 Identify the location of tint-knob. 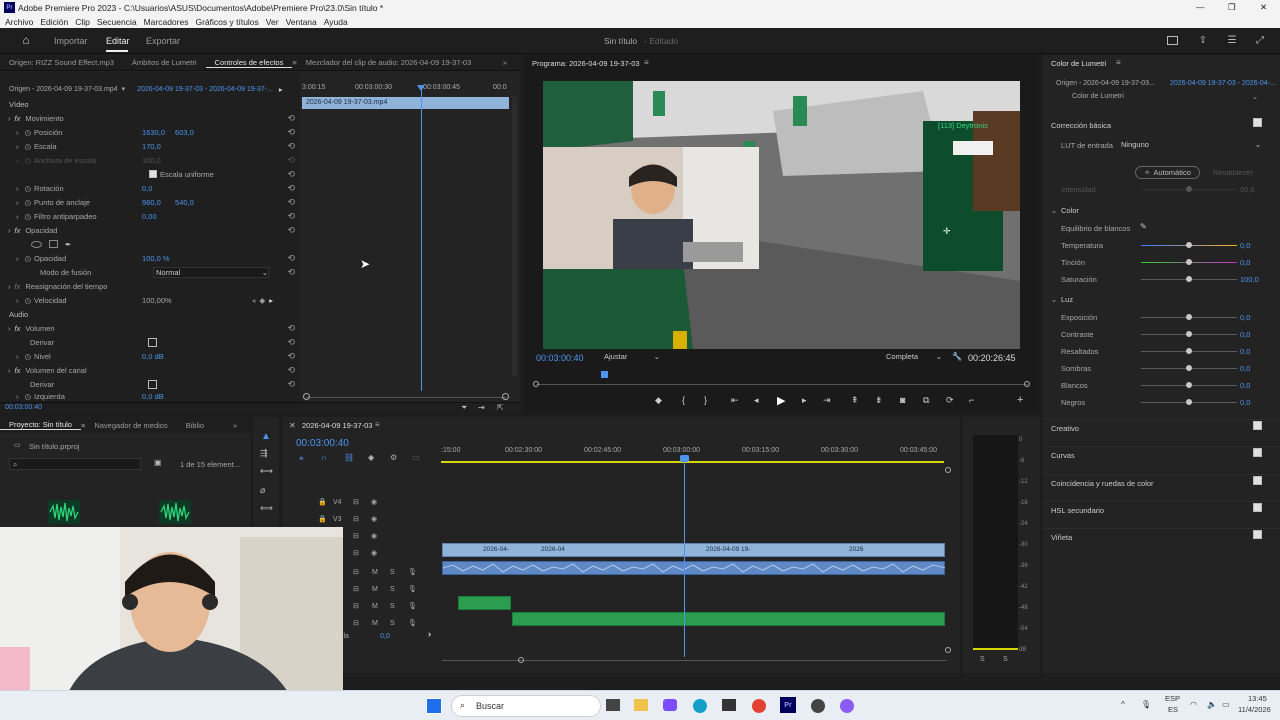
(1189, 262).